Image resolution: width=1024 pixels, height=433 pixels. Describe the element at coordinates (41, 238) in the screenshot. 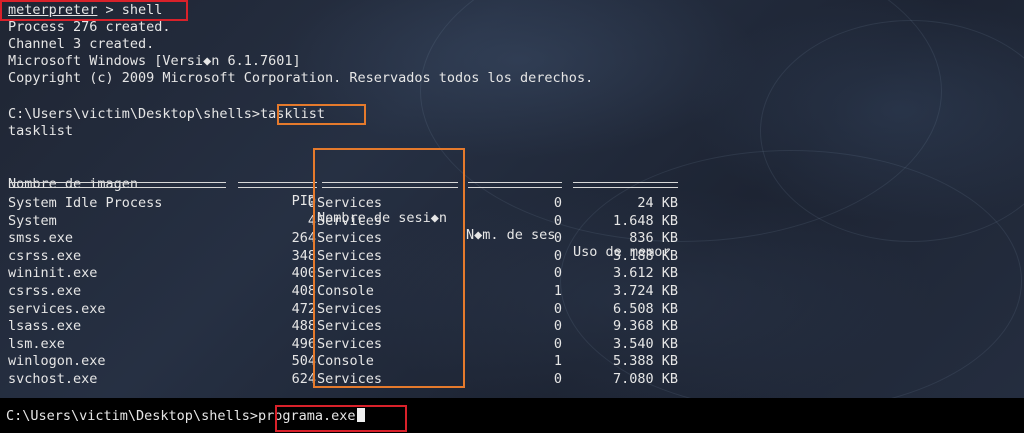

I see `cell-image-name: smss.exe` at that location.